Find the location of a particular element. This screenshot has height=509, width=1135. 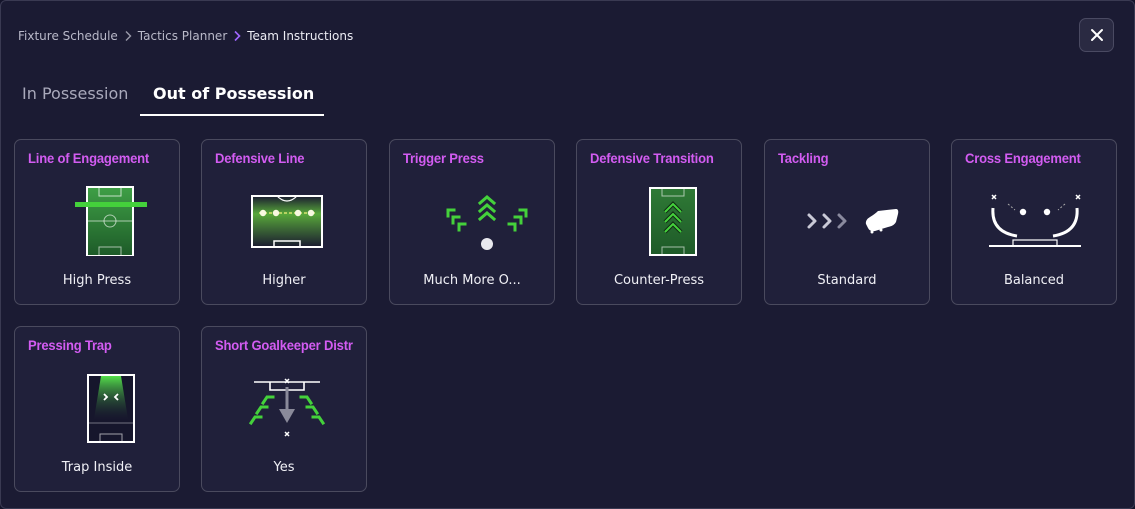

card-line-of-engagement: Line of Engagement High Press is located at coordinates (97, 222).